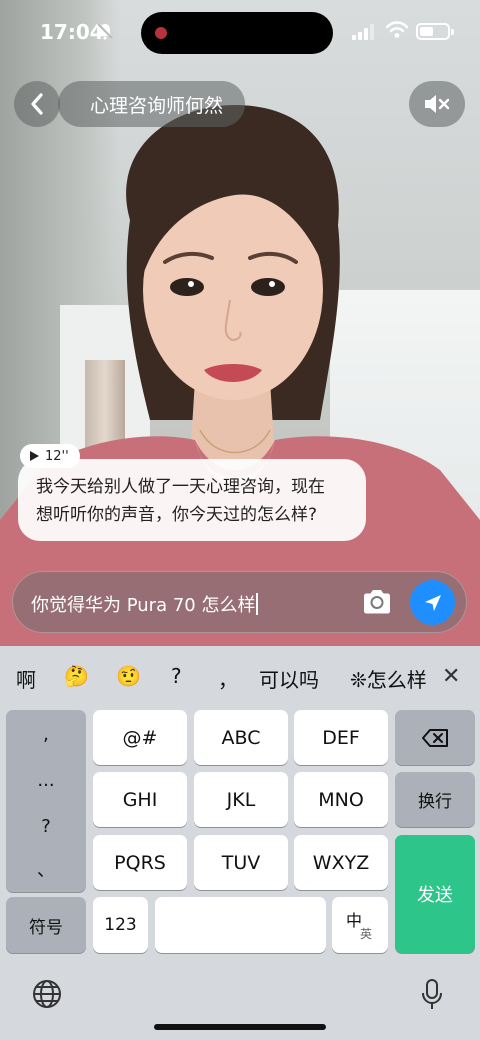 Image resolution: width=480 pixels, height=1040 pixels. I want to click on suggestion-bar: 啊 🤔 🤨 ? ， 可以吗 ❊怎么样 ✕, so click(240, 677).